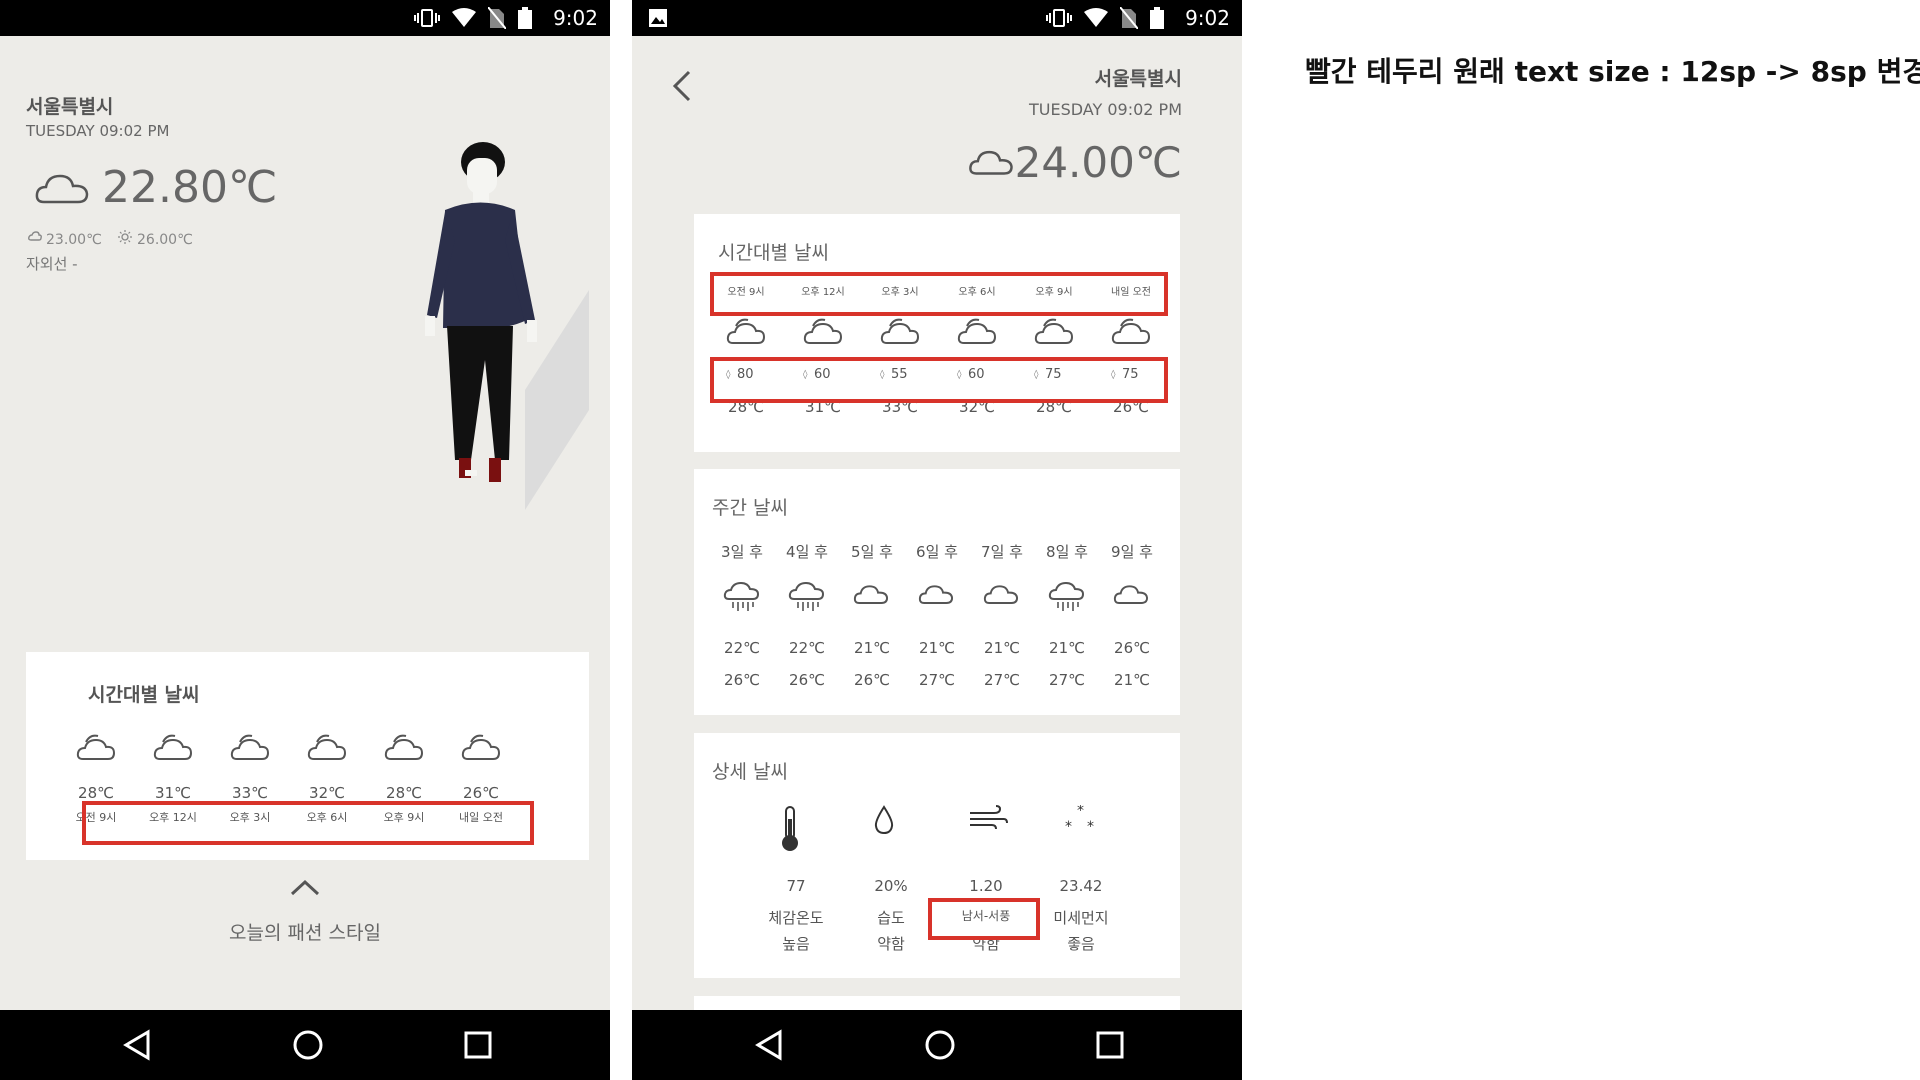 Image resolution: width=1920 pixels, height=1080 pixels. What do you see at coordinates (305, 931) in the screenshot?
I see `fashion-style-link: 오늘의 패션 스타일` at bounding box center [305, 931].